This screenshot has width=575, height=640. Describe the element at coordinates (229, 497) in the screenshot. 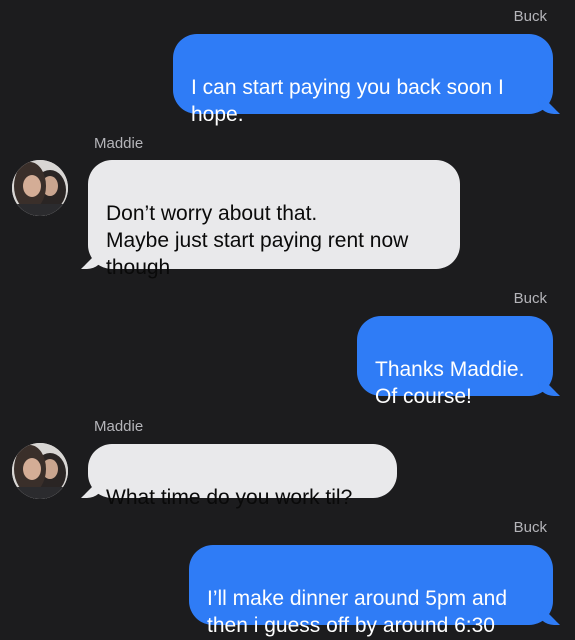

I see `message-text: What time do you work til?` at that location.